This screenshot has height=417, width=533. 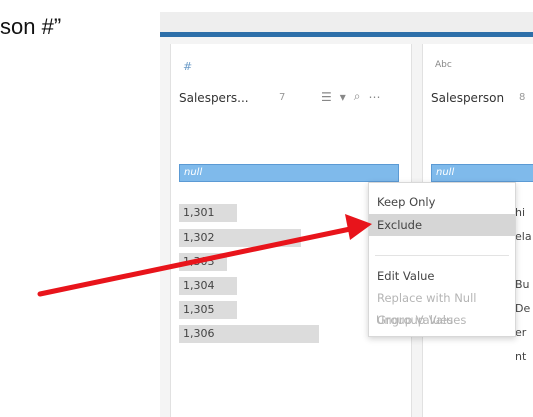 What do you see at coordinates (522, 308) in the screenshot?
I see `value-fragment: De` at bounding box center [522, 308].